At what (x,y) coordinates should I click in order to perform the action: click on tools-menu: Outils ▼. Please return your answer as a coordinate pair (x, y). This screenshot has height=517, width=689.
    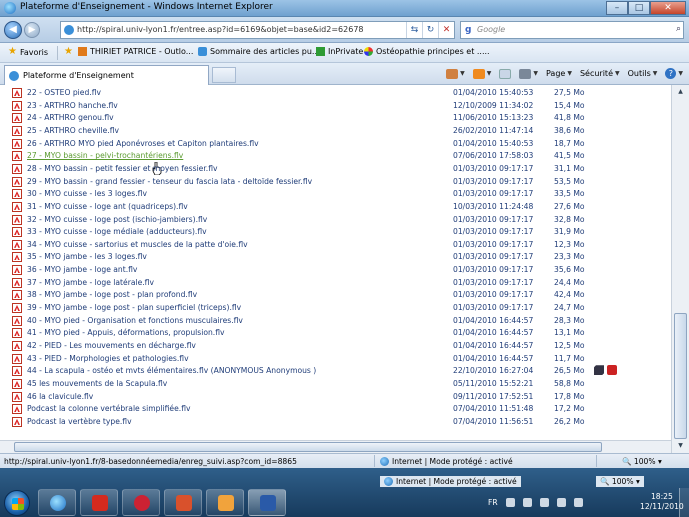
    Looking at the image, I should click on (643, 73).